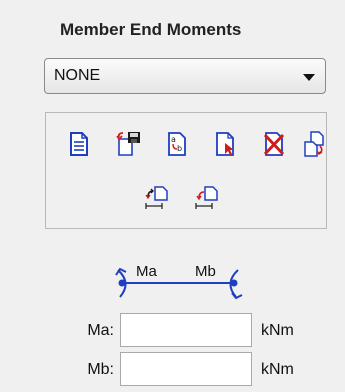  I want to click on pick-icon, so click(226, 144).